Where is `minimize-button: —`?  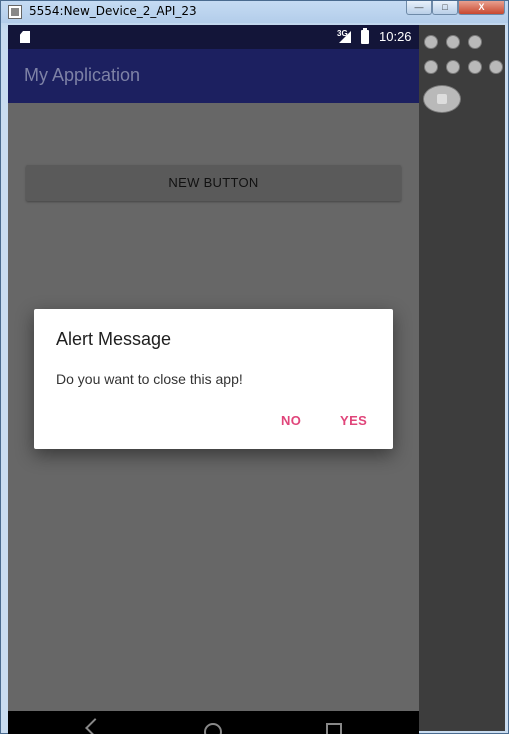
minimize-button: — is located at coordinates (419, 8).